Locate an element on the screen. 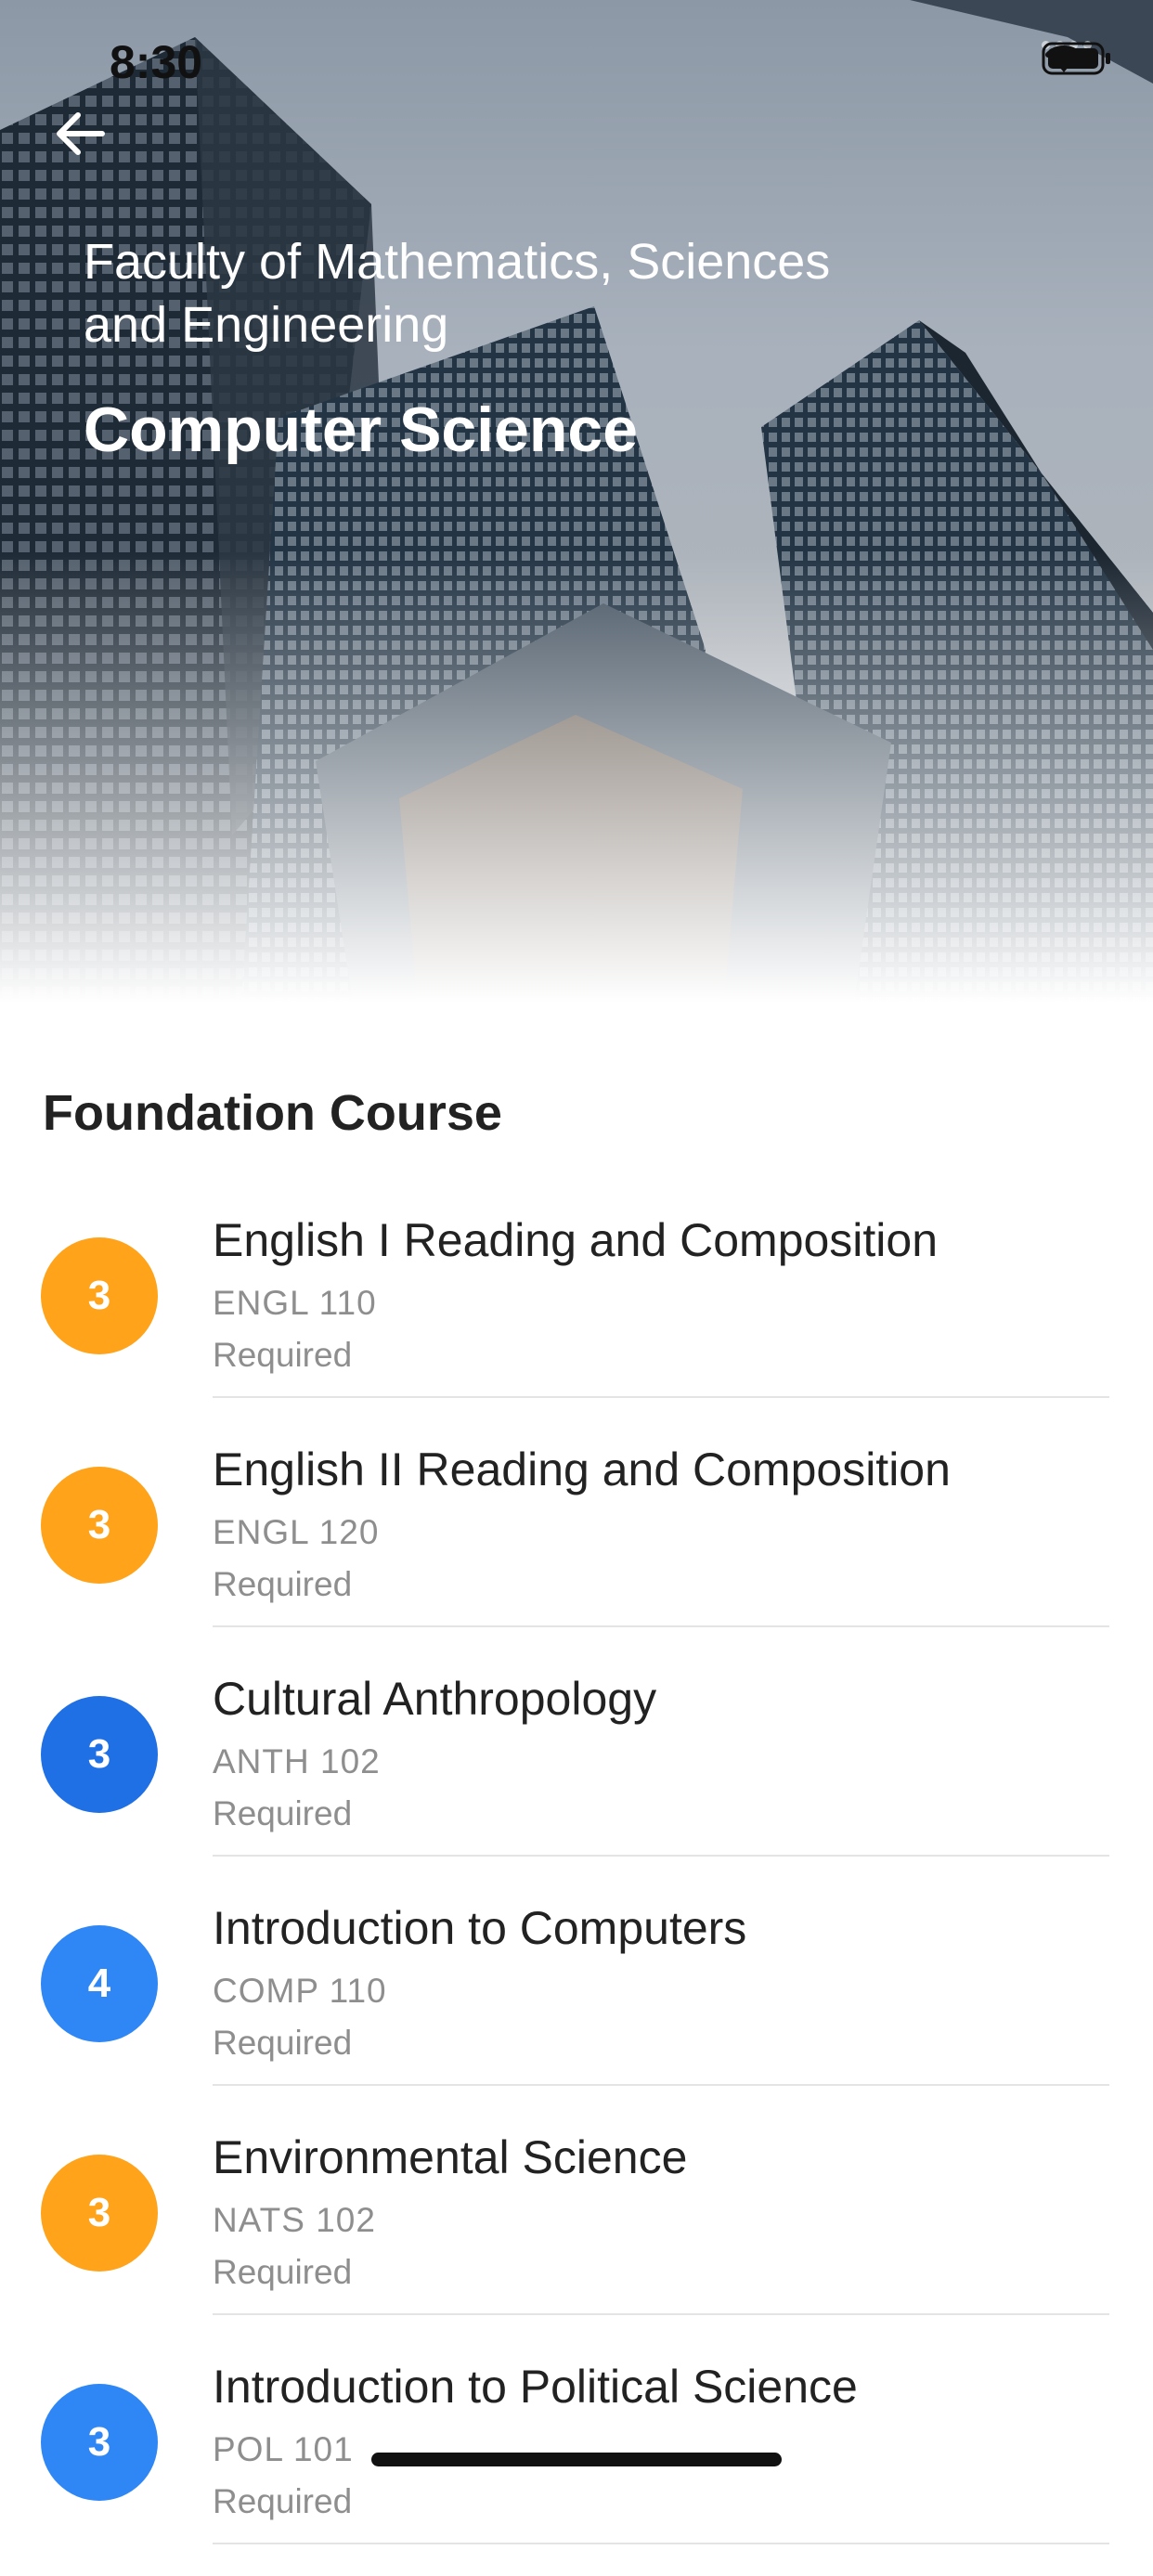 The height and width of the screenshot is (2576, 1153). back-button is located at coordinates (83, 137).